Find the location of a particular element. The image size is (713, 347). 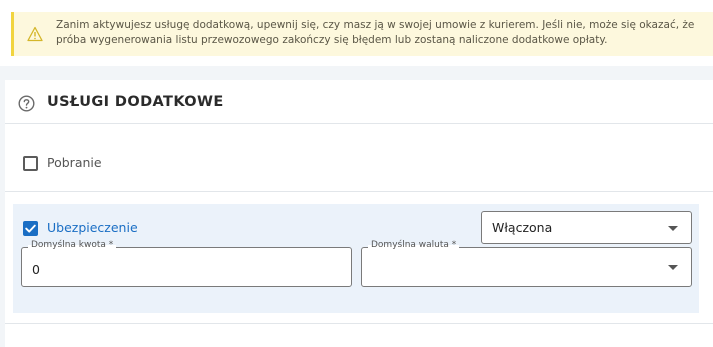

checkmark-icon is located at coordinates (30, 228).